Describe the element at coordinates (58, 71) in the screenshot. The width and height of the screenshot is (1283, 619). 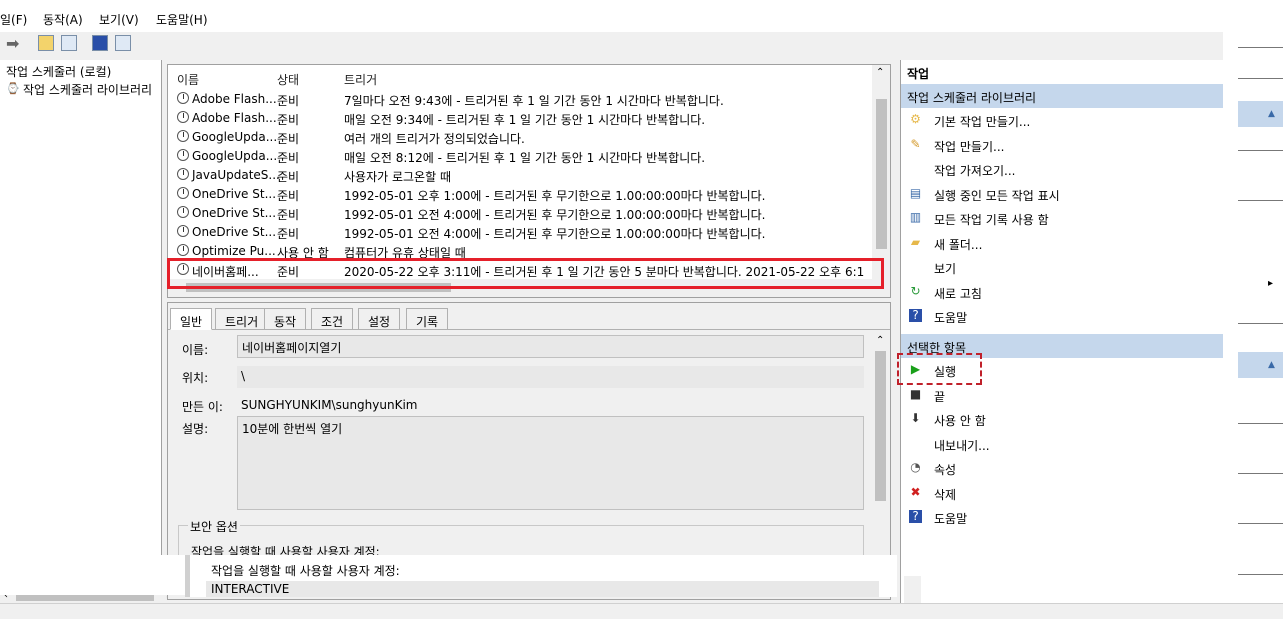
I see `tree-root: 작업 스케줄러 (로컬)` at that location.